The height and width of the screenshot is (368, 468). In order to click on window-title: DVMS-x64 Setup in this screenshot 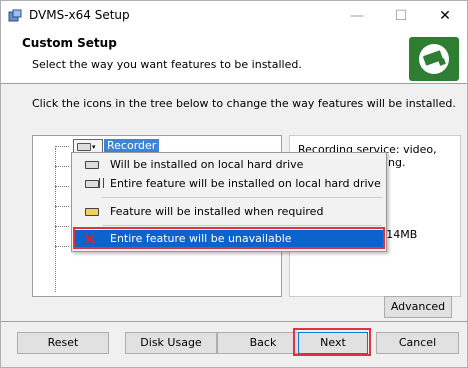, I will do `click(79, 15)`.